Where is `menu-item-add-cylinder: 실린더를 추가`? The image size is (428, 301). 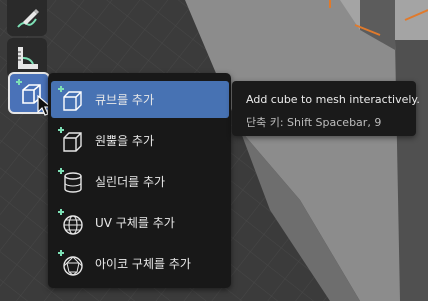 menu-item-add-cylinder: 실린더를 추가 is located at coordinates (140, 181).